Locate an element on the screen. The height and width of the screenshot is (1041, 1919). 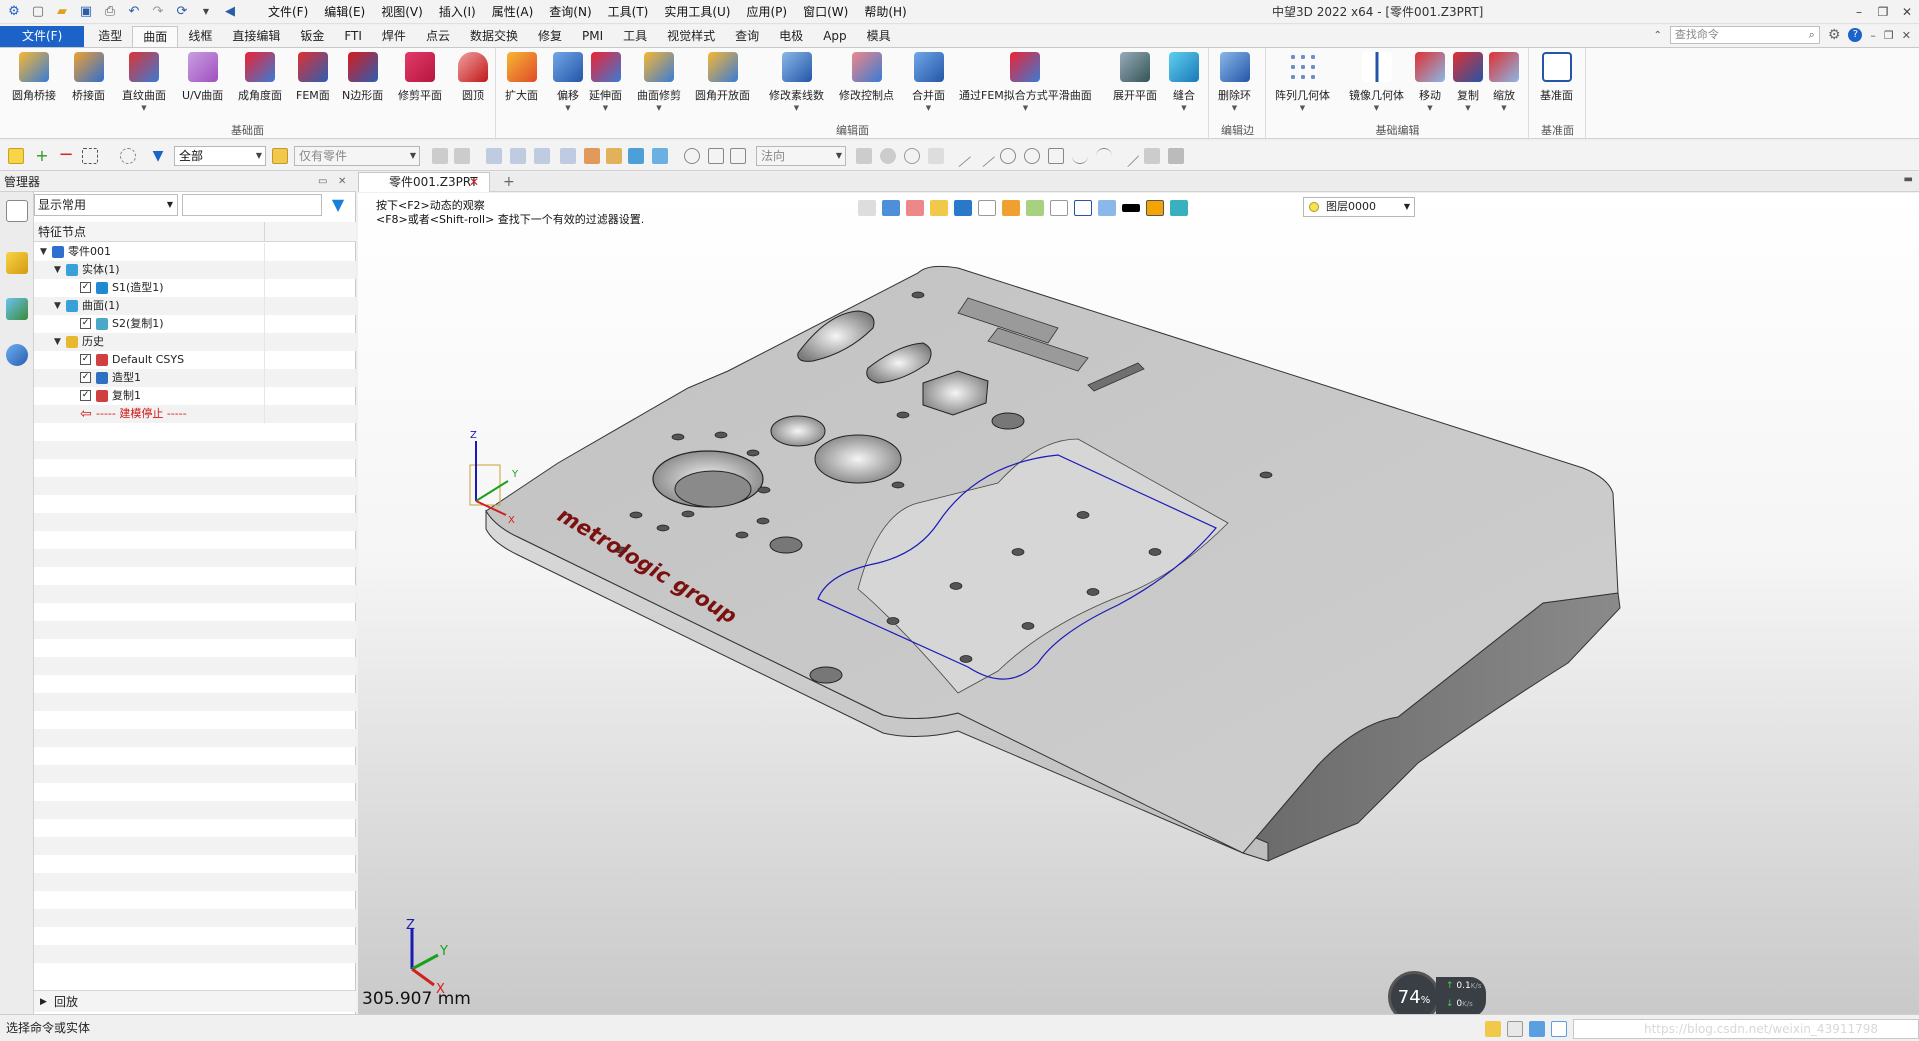
redo-icon: ↷ is located at coordinates (158, 12).